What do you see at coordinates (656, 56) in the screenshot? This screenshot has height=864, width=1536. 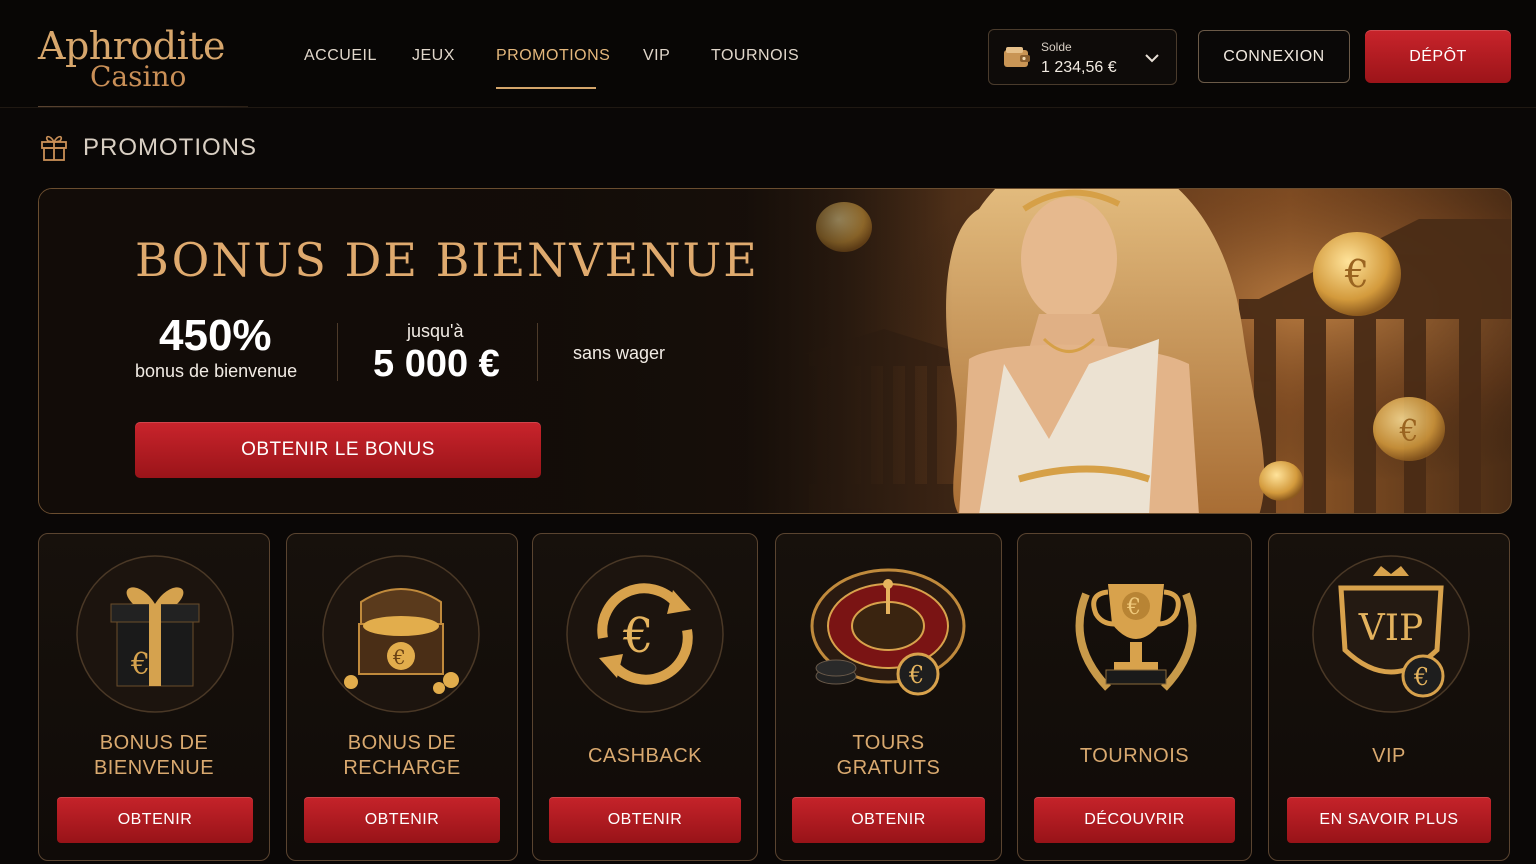 I see `nav-item-vip: VIP` at bounding box center [656, 56].